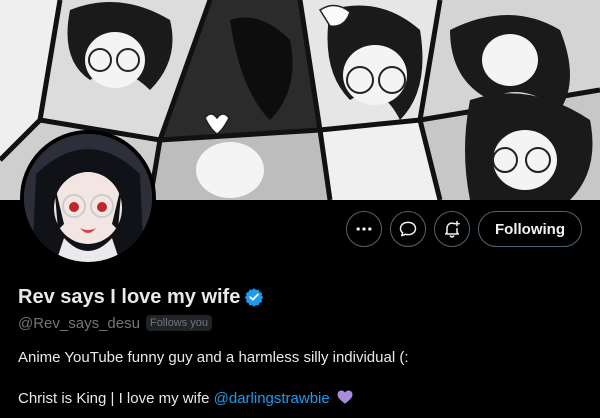  What do you see at coordinates (129, 296) in the screenshot?
I see `display-name: Rev says I love my wife` at bounding box center [129, 296].